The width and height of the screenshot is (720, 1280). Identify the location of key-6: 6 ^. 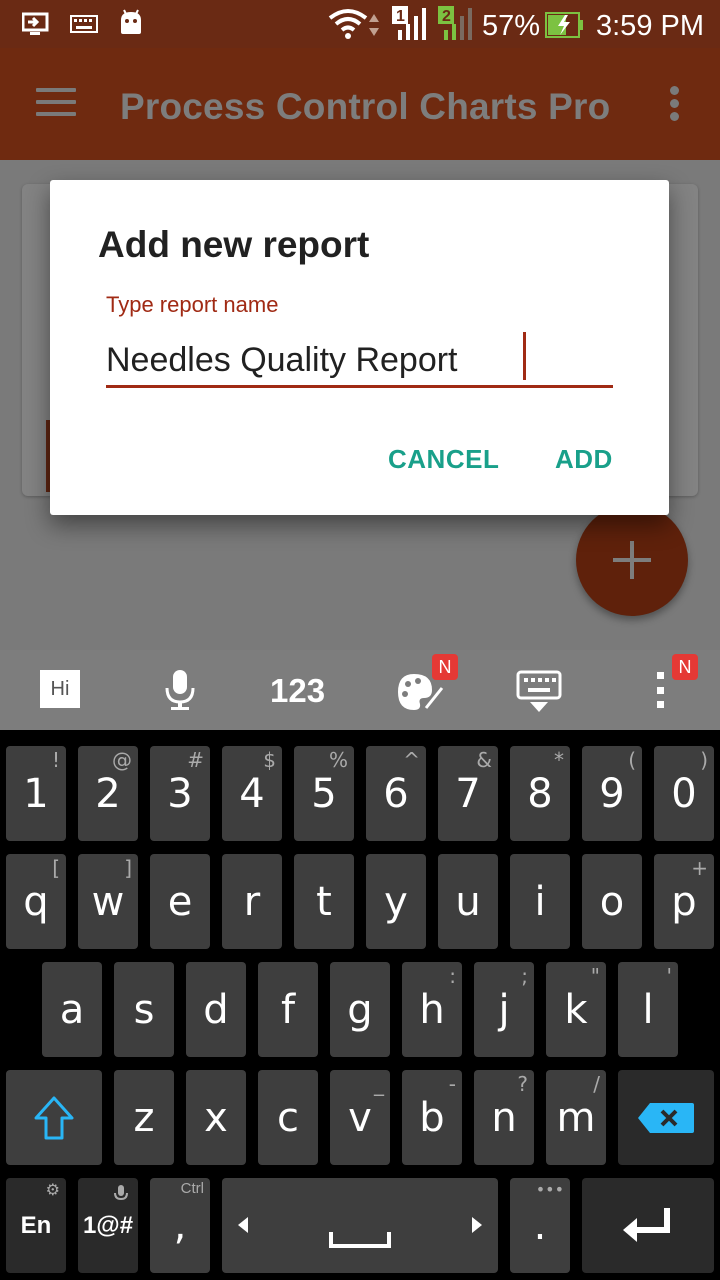
(396, 793).